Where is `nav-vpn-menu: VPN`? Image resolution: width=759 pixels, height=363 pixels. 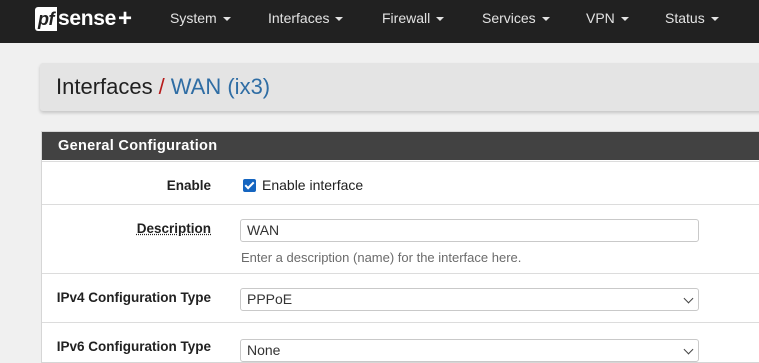 nav-vpn-menu: VPN is located at coordinates (607, 18).